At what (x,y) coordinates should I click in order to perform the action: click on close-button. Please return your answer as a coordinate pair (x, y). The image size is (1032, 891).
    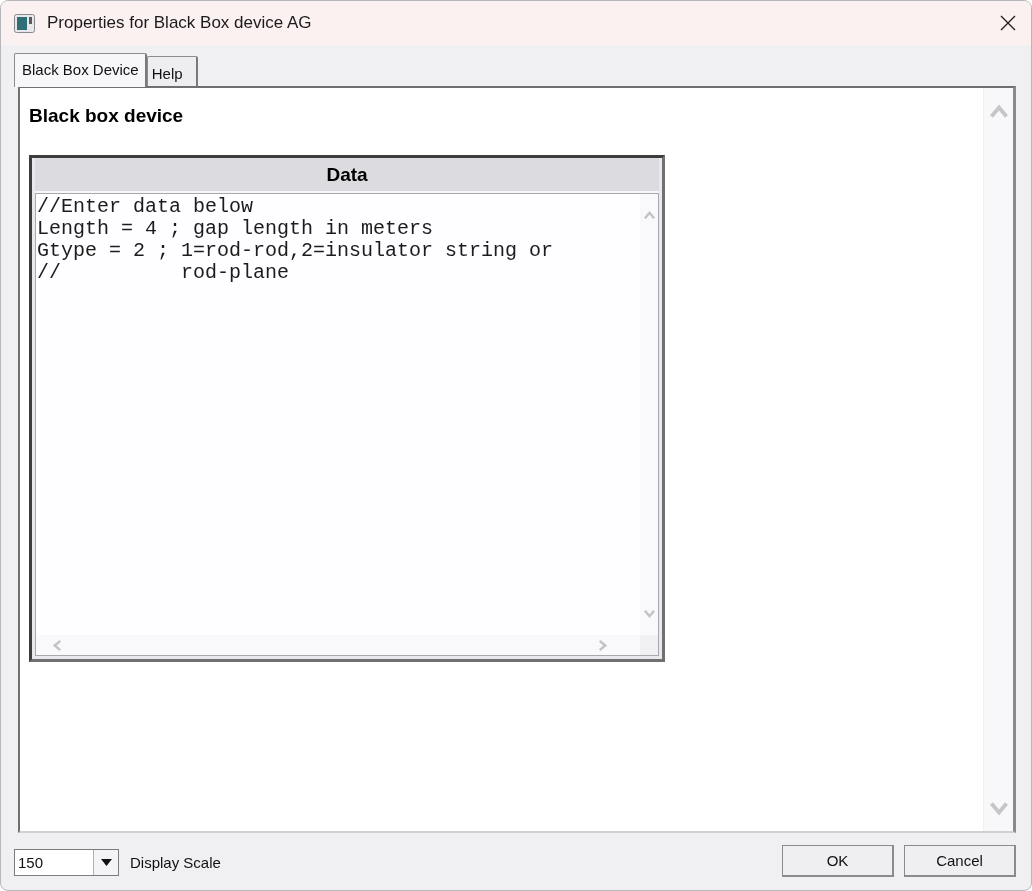
    Looking at the image, I should click on (1008, 23).